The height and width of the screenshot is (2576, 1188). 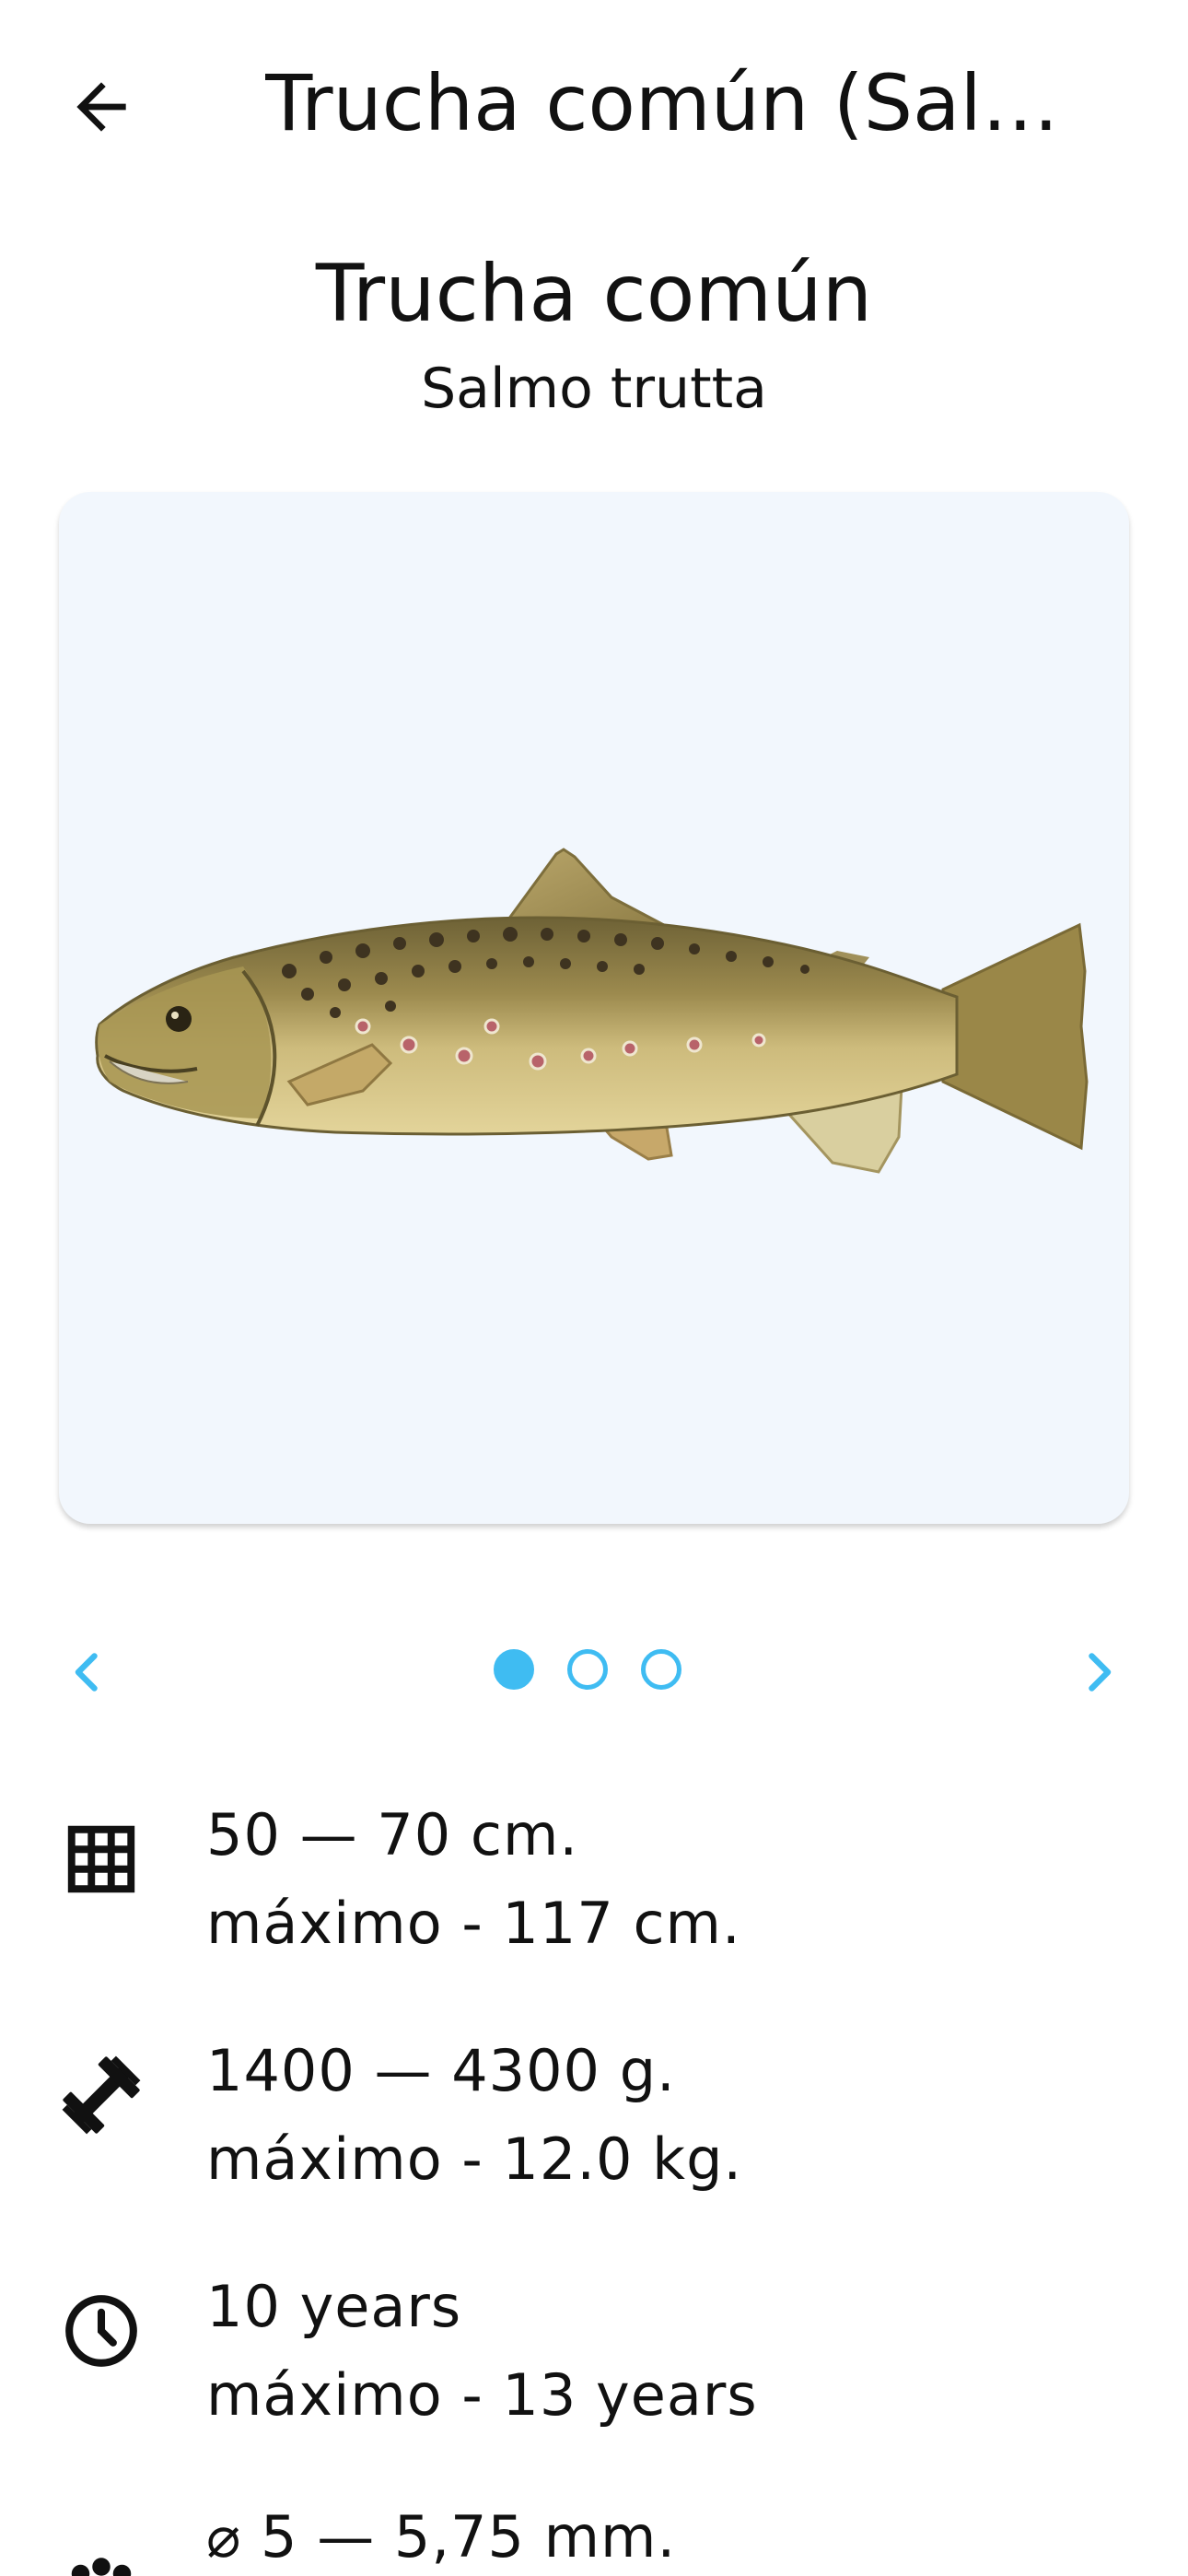 I want to click on chevron-right-icon, so click(x=1100, y=1672).